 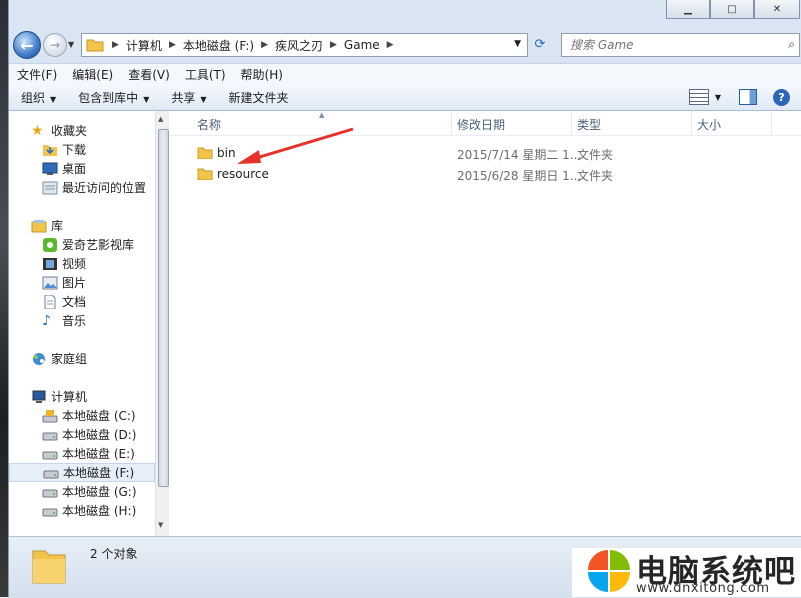 What do you see at coordinates (295, 145) in the screenshot?
I see `red-annotation-arrow` at bounding box center [295, 145].